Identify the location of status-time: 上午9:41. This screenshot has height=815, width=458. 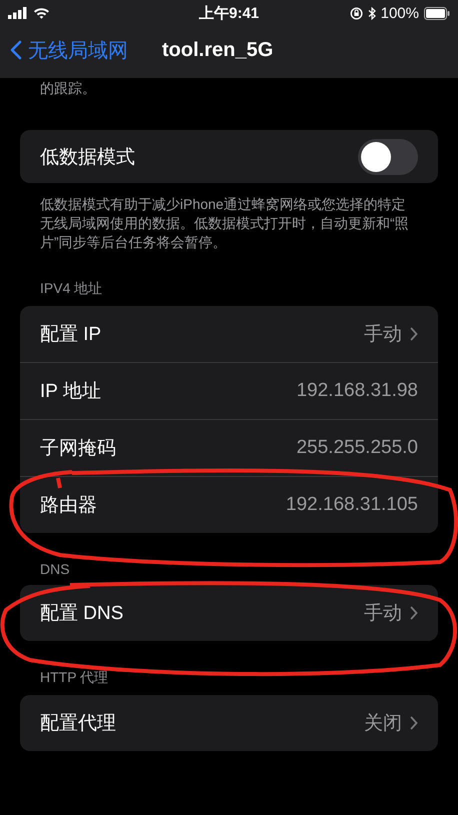
(229, 13).